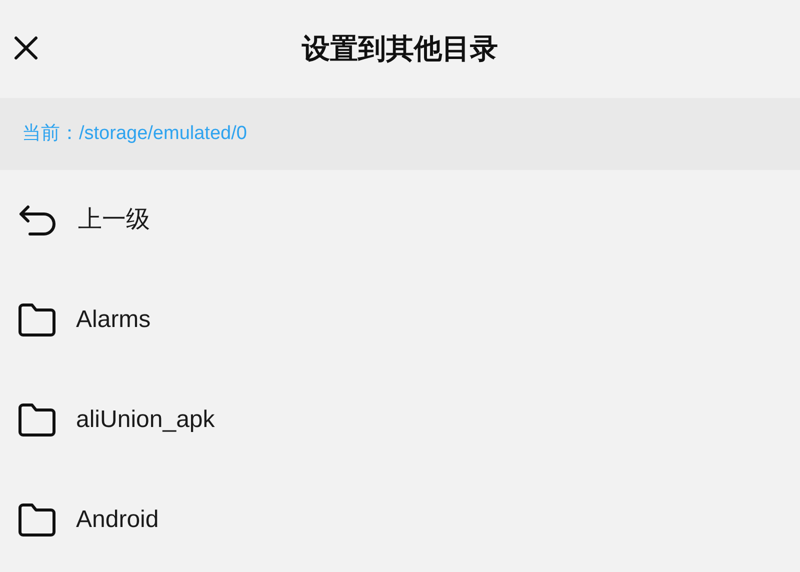 This screenshot has height=572, width=800. What do you see at coordinates (26, 48) in the screenshot?
I see `close-icon` at bounding box center [26, 48].